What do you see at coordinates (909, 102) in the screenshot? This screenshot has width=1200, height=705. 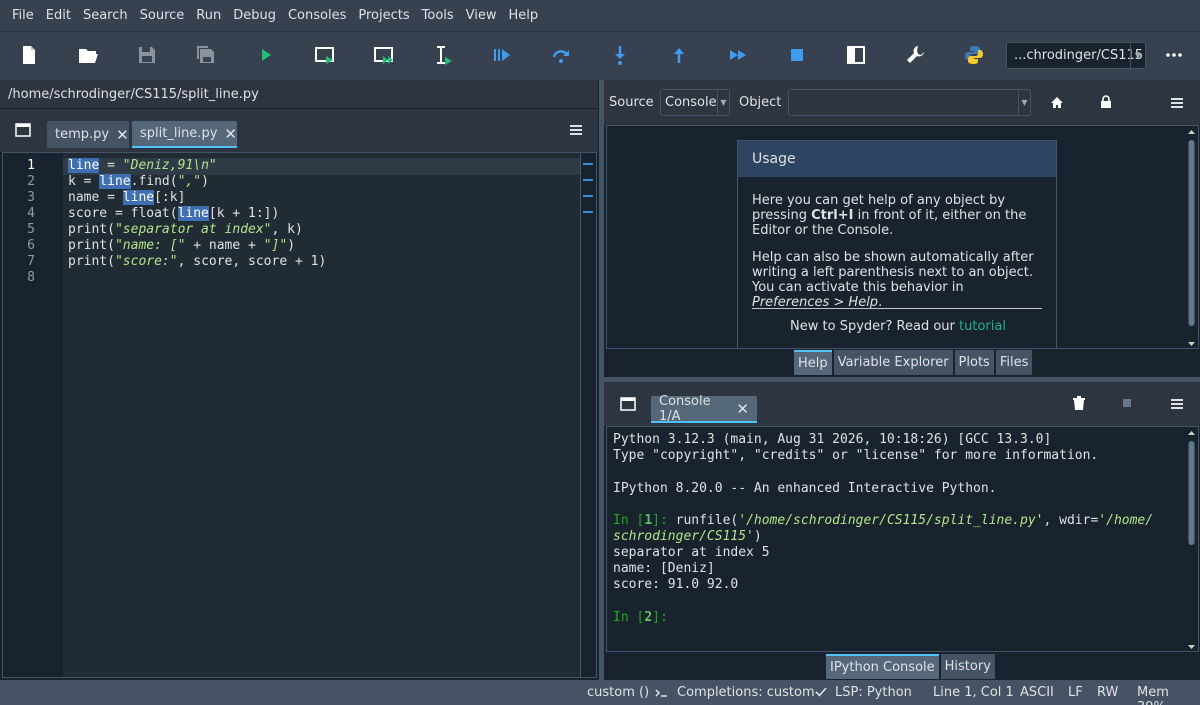 I see `object-combo: ▼` at bounding box center [909, 102].